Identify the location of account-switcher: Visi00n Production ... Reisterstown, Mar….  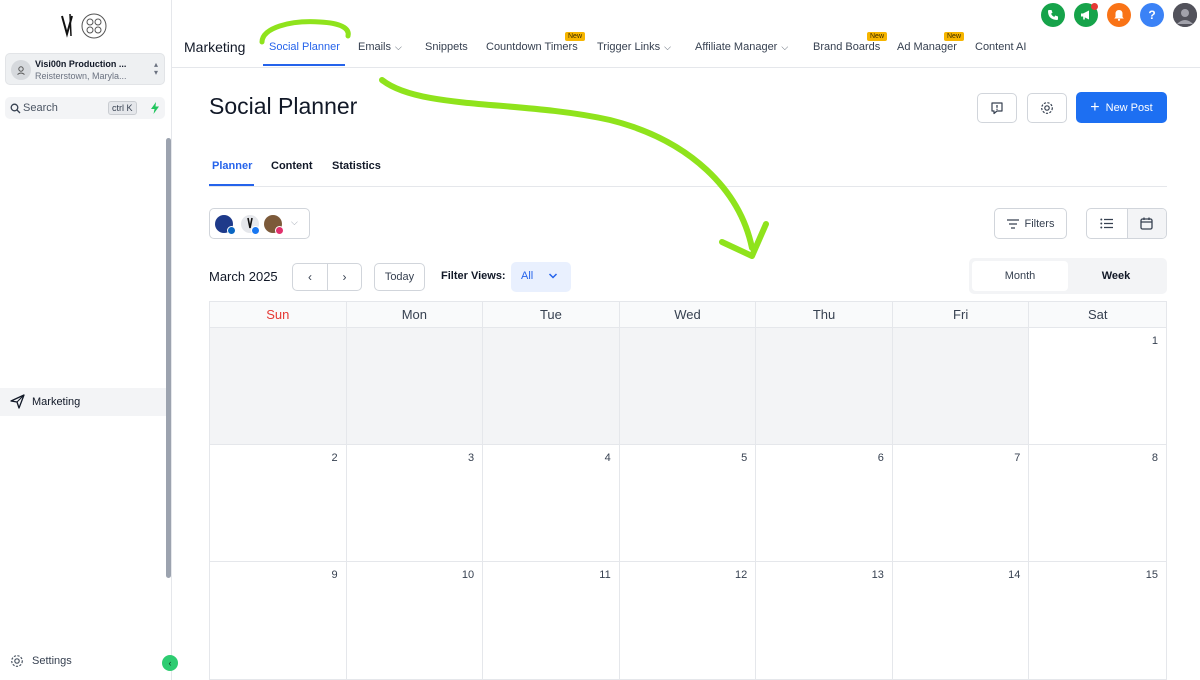
(85, 69).